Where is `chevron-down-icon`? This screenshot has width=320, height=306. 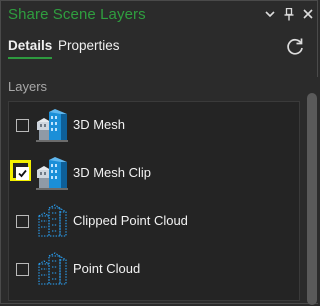
chevron-down-icon is located at coordinates (270, 14).